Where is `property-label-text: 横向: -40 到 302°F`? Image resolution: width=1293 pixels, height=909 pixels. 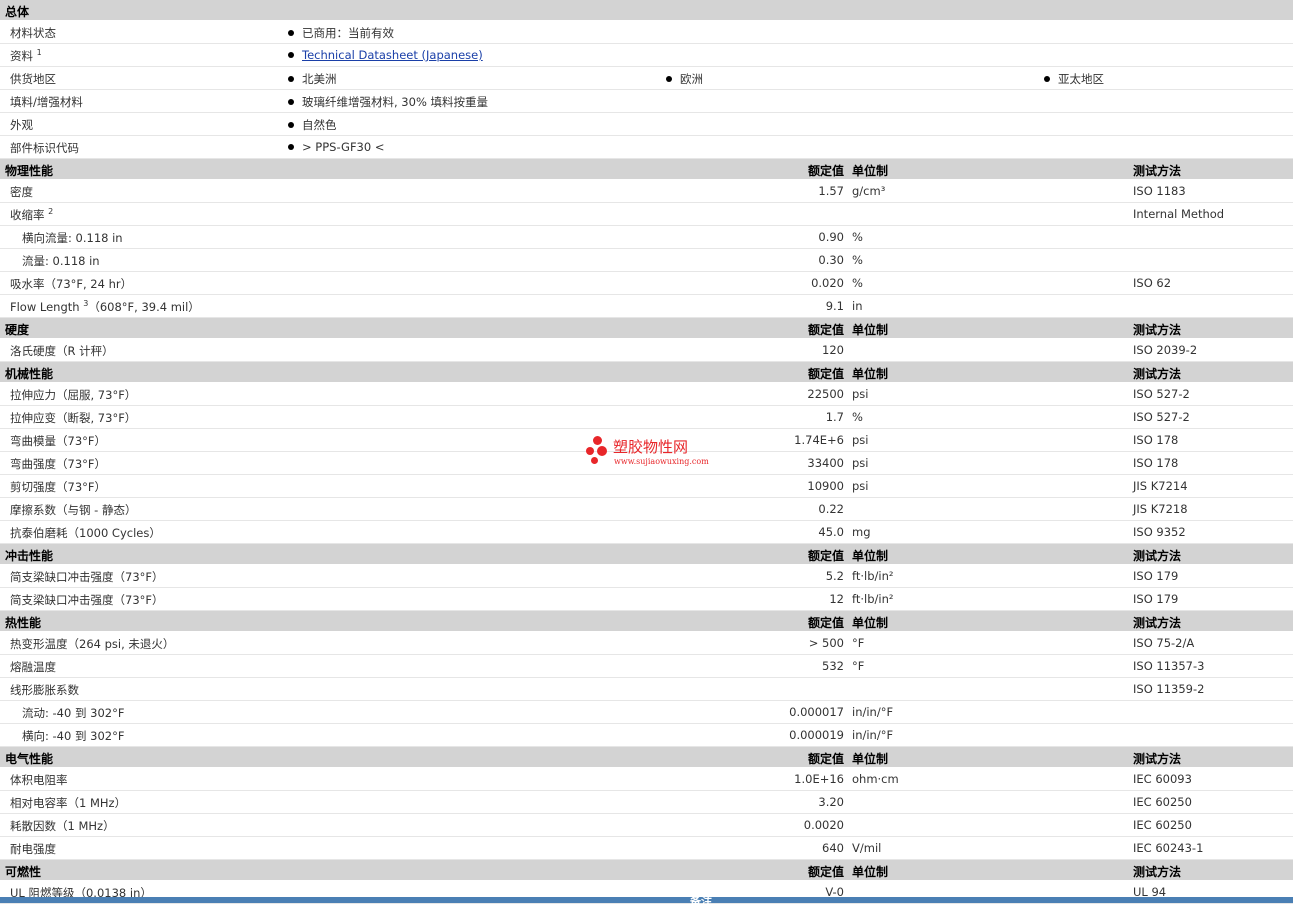
property-label-text: 横向: -40 到 302°F is located at coordinates (73, 736).